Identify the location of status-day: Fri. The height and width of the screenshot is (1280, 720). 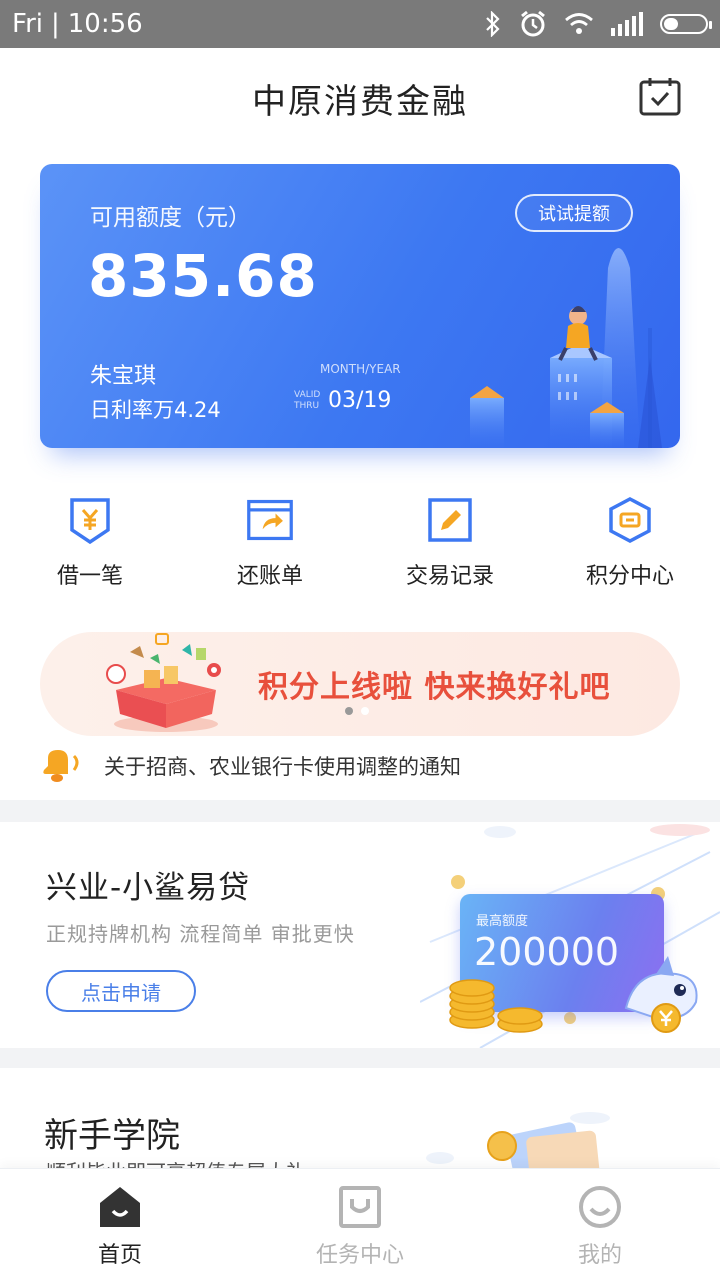
(27, 24).